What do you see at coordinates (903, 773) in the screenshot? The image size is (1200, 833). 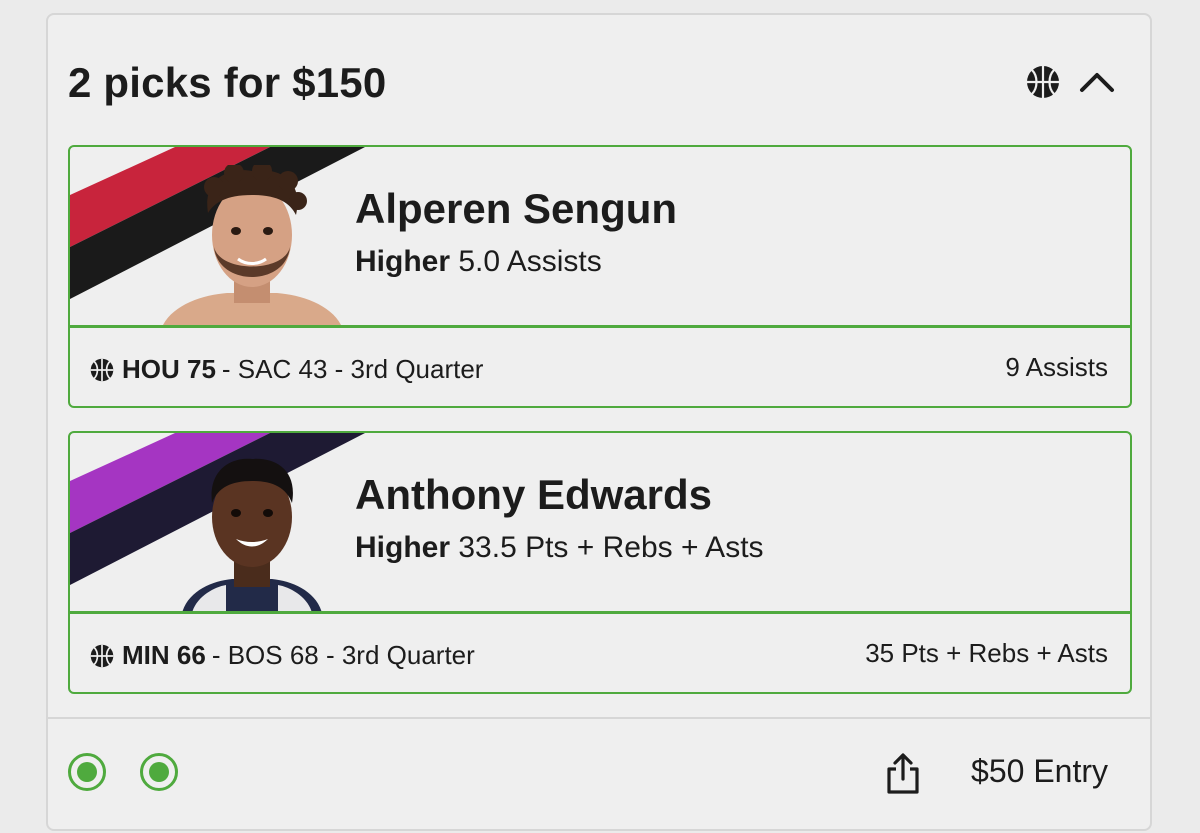 I see `share-icon` at bounding box center [903, 773].